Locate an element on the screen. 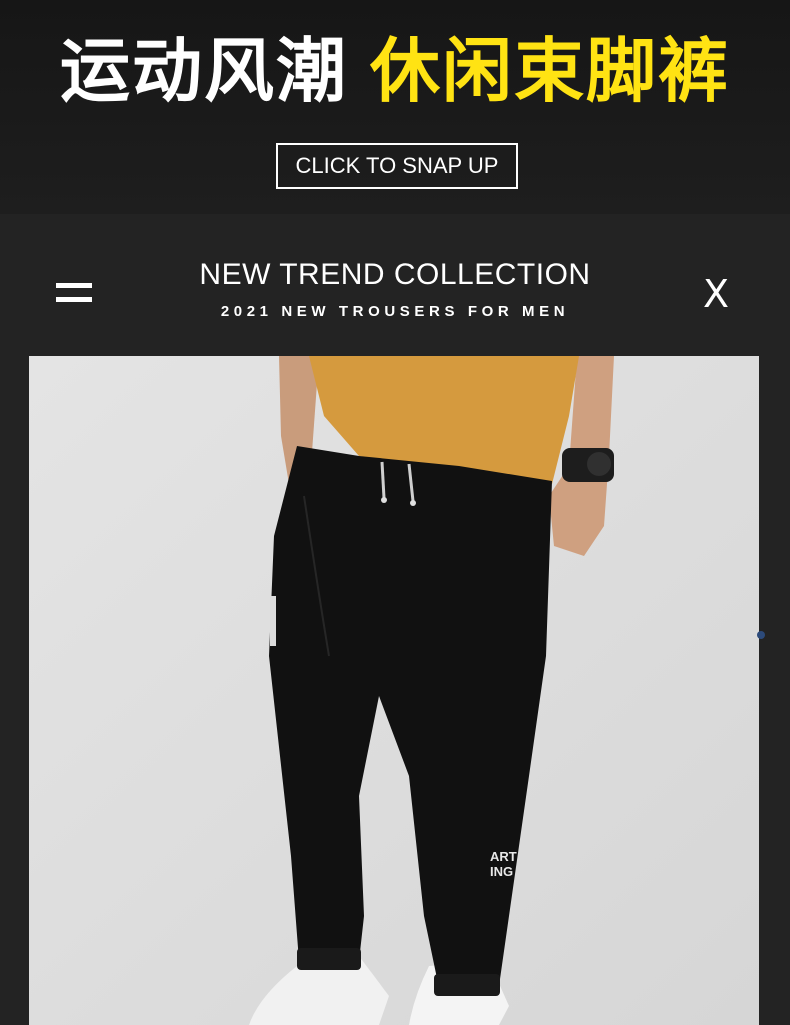 This screenshot has height=1025, width=790. collection-subtitle: 2021 NEW TROUSERS FOR MEN is located at coordinates (395, 311).